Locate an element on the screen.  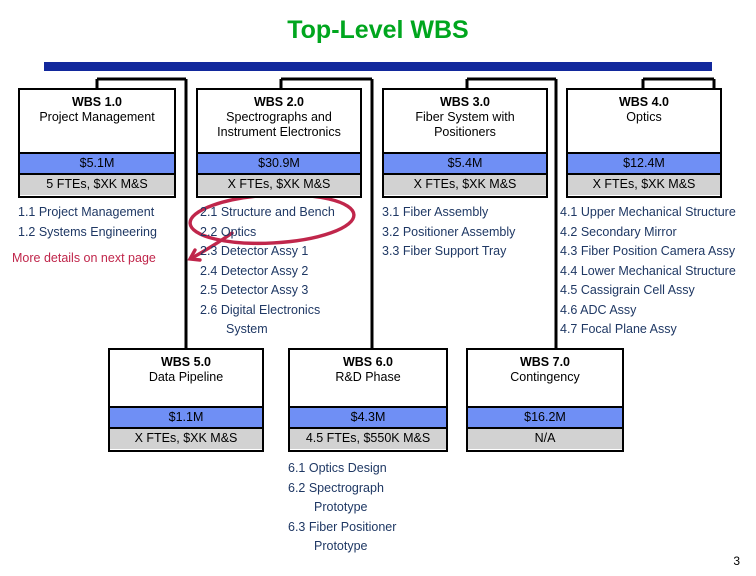
list-item: 3.1 Fiber Assembly is located at coordinates (435, 212).